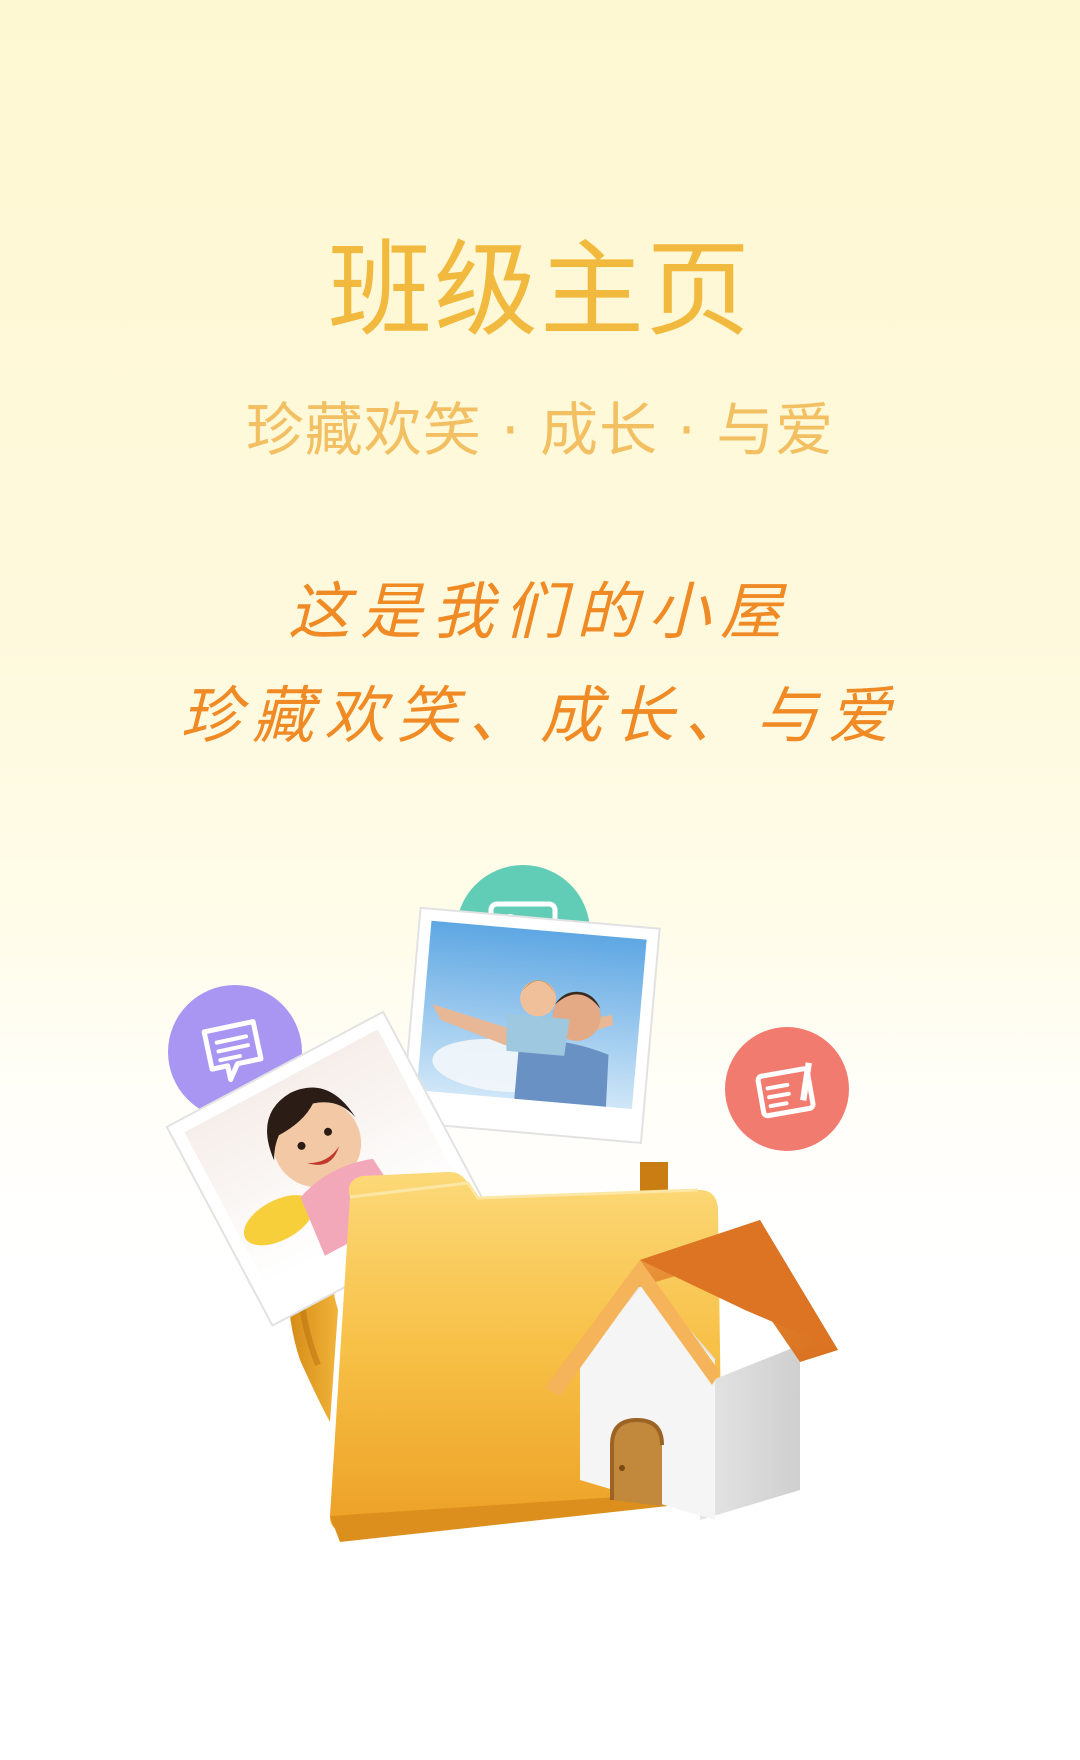 This screenshot has height=1760, width=1080. What do you see at coordinates (539, 715) in the screenshot?
I see `slogan-line-2: 珍藏欢笑、成长、与爱` at bounding box center [539, 715].